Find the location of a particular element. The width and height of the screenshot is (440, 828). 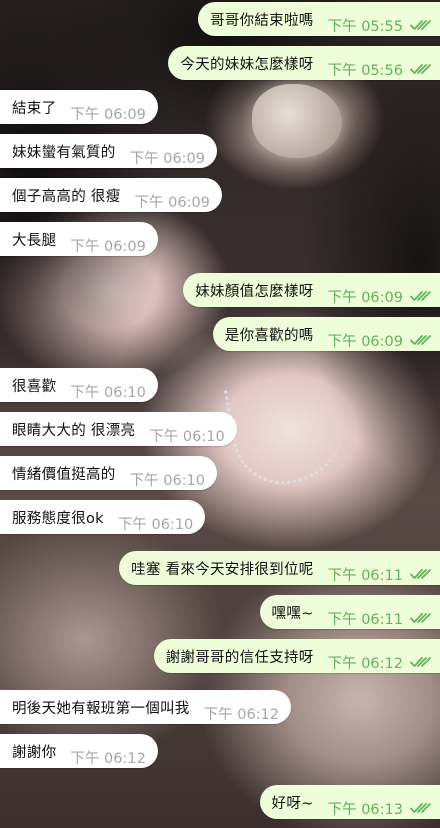

message-text: 是你喜歡的嗎 is located at coordinates (269, 335).